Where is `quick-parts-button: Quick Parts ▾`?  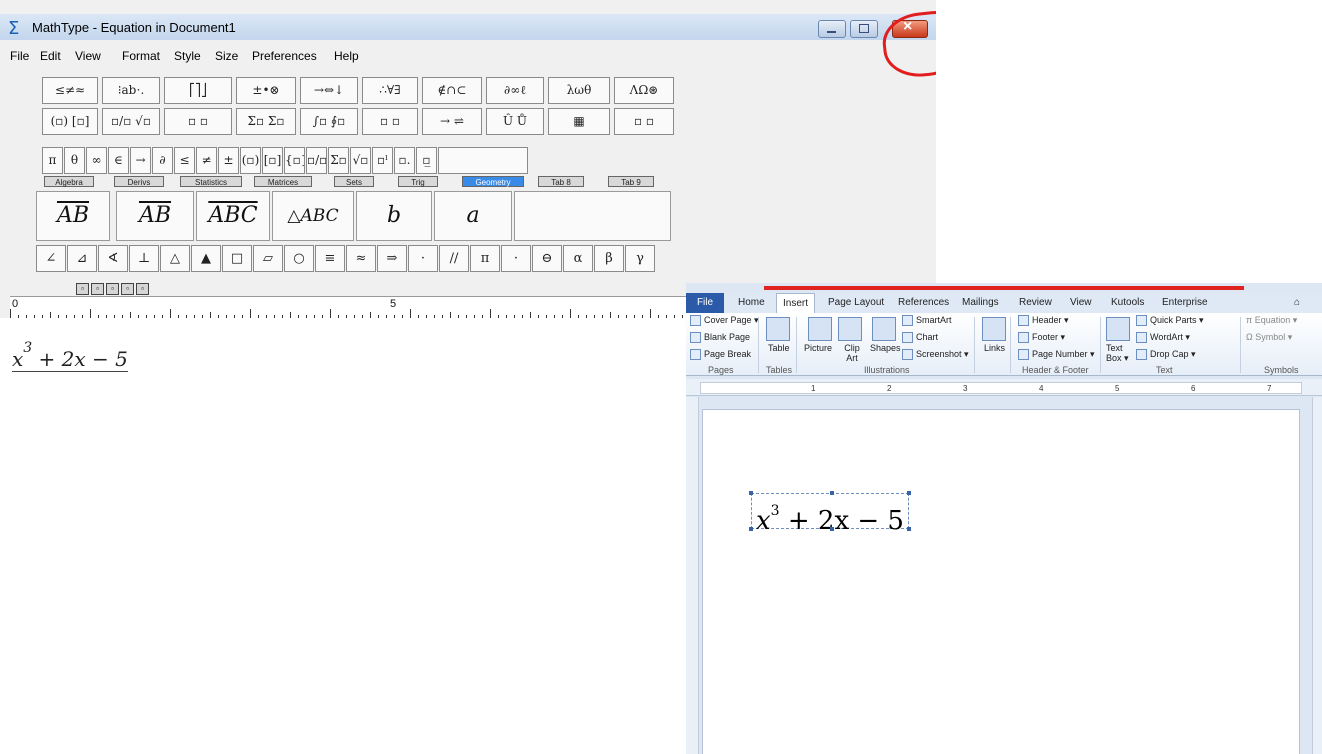 quick-parts-button: Quick Parts ▾ is located at coordinates (1170, 321).